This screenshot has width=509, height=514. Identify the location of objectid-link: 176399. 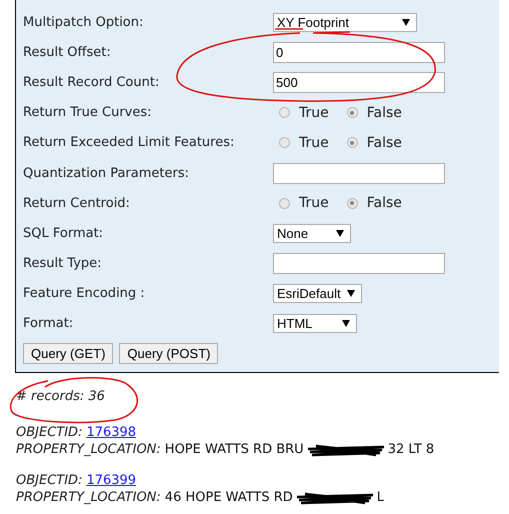
(111, 481).